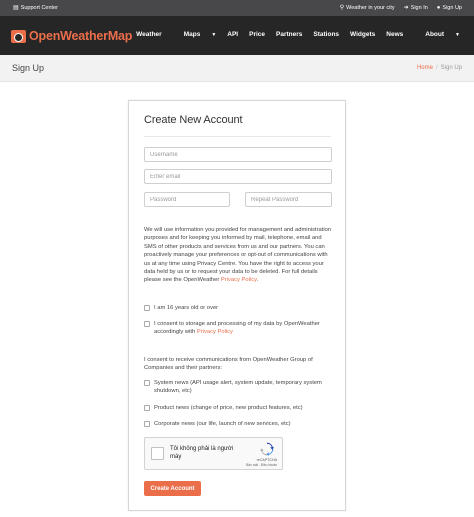 The width and height of the screenshot is (474, 517). I want to click on brand-logo: OpenWeatherMap, so click(71, 36).